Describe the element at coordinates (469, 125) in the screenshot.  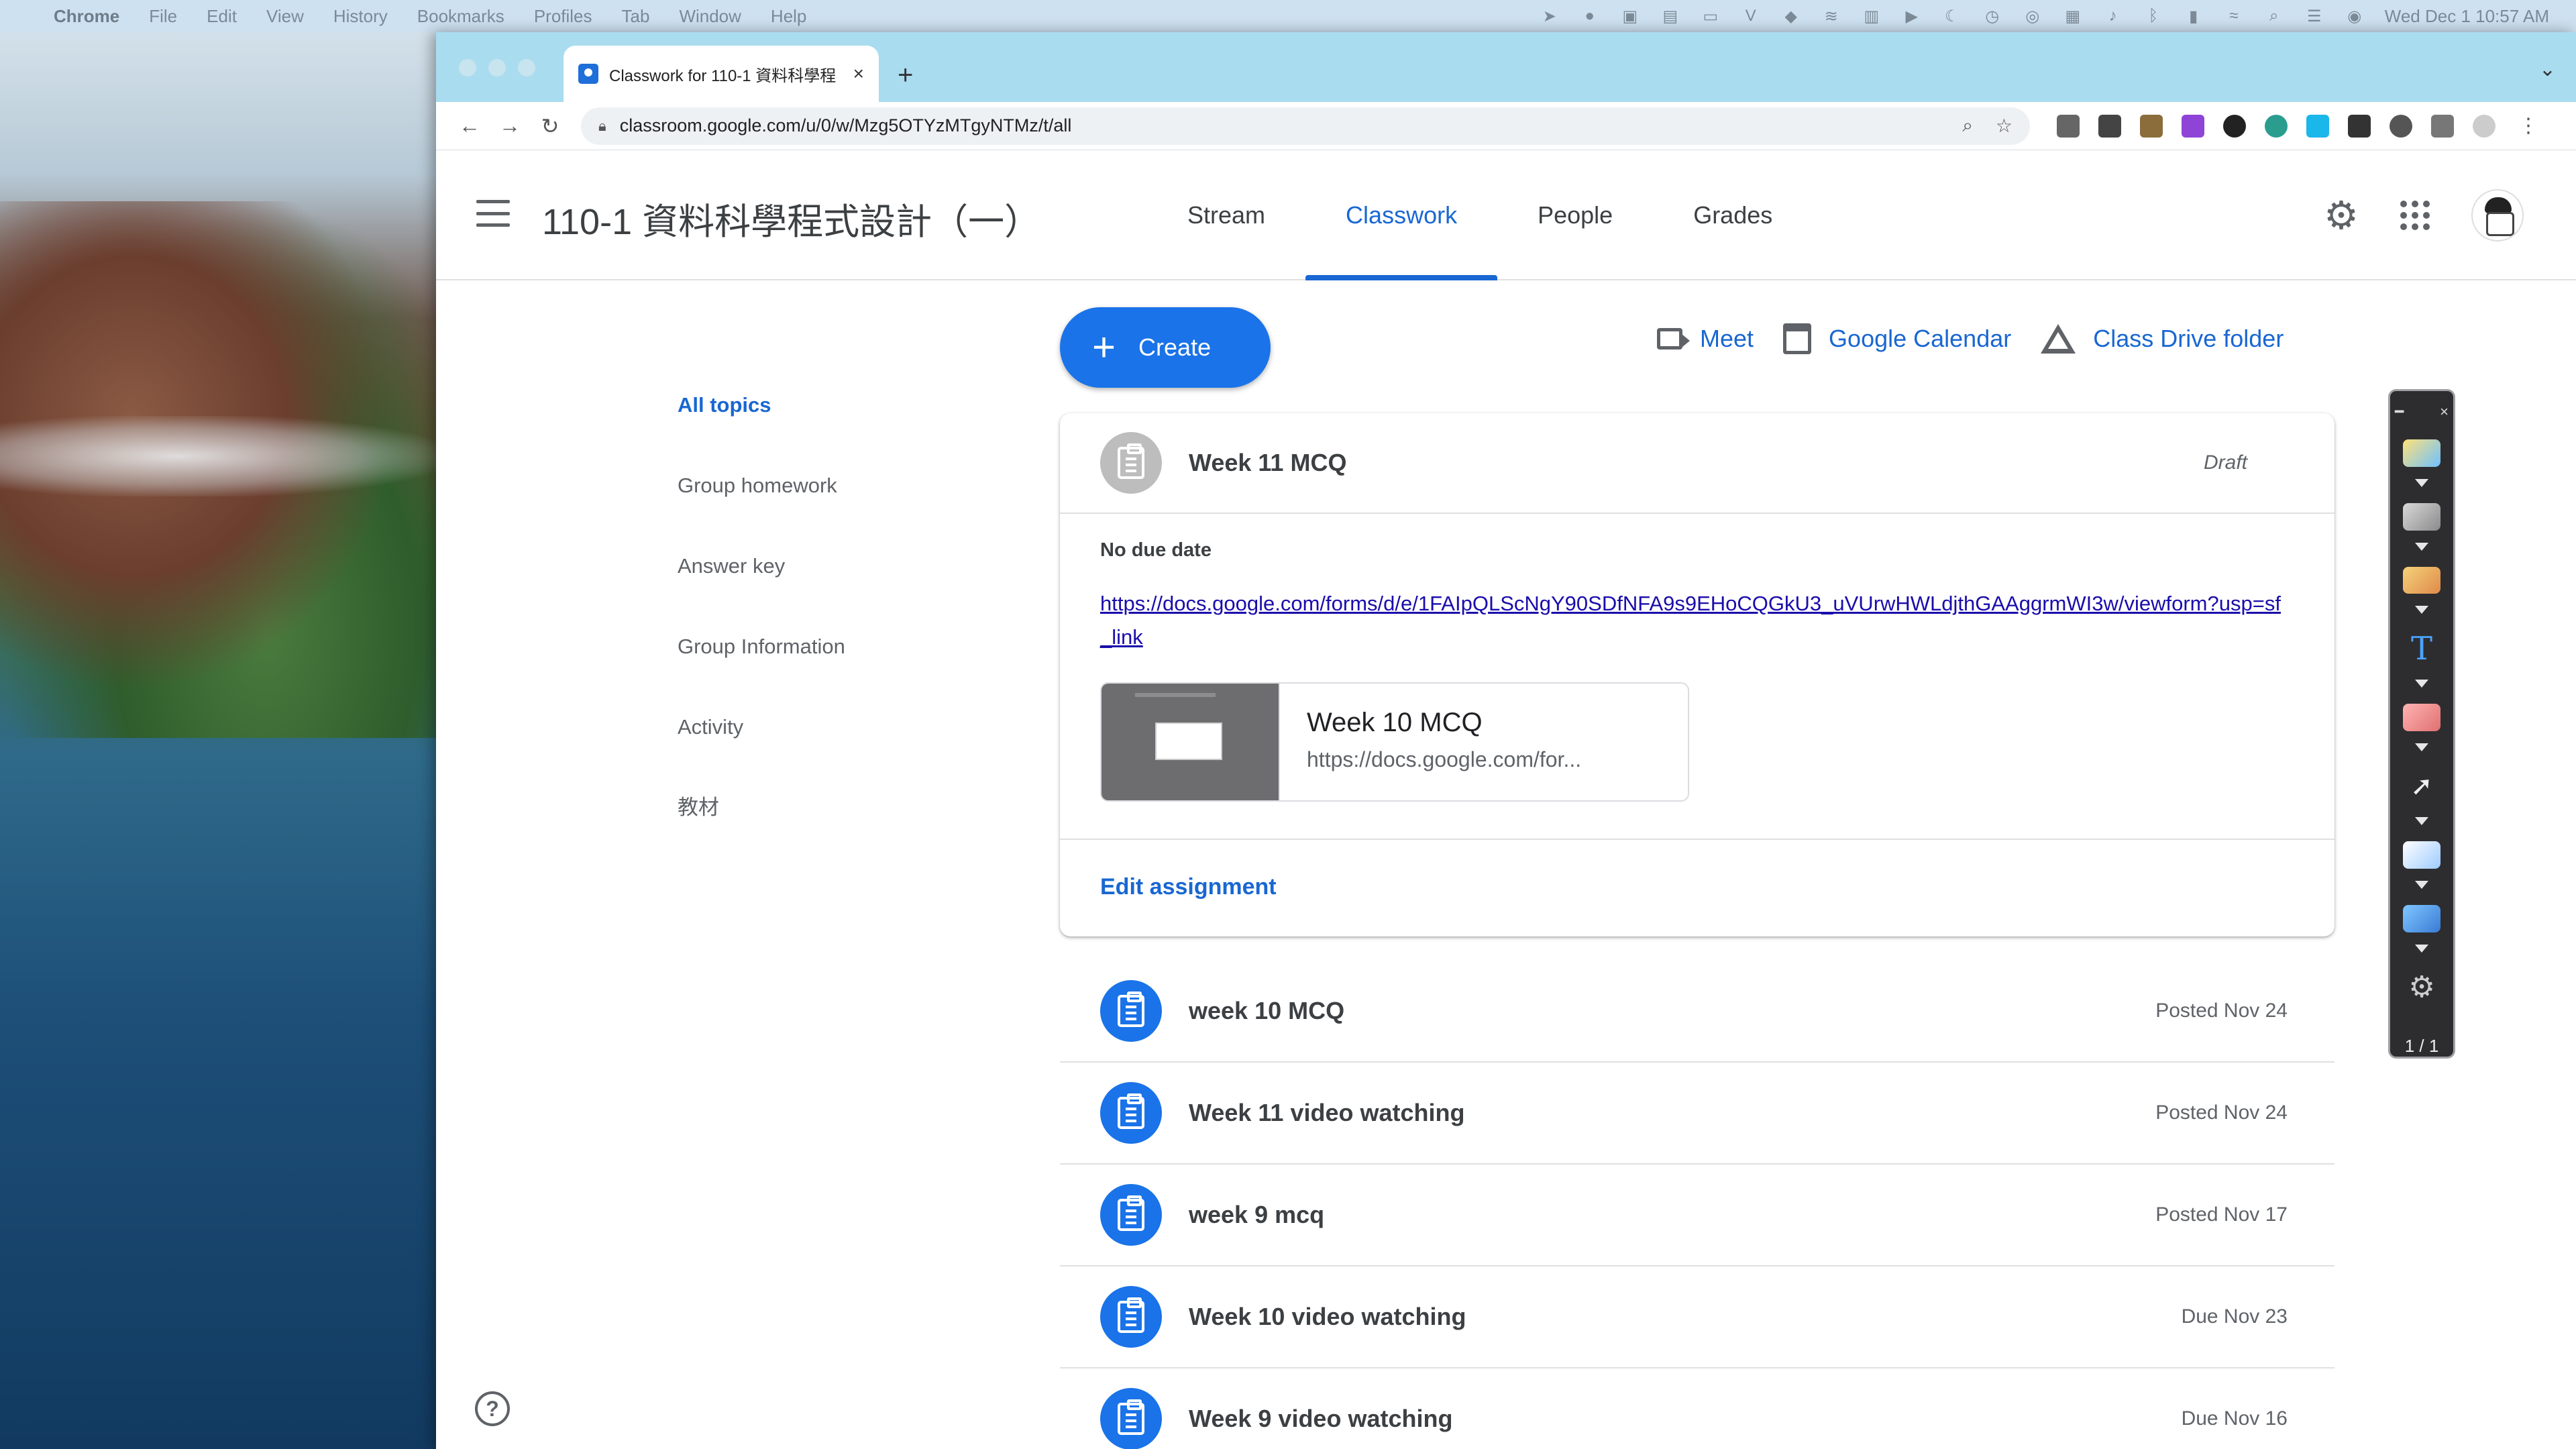
I see `back-button: ←` at that location.